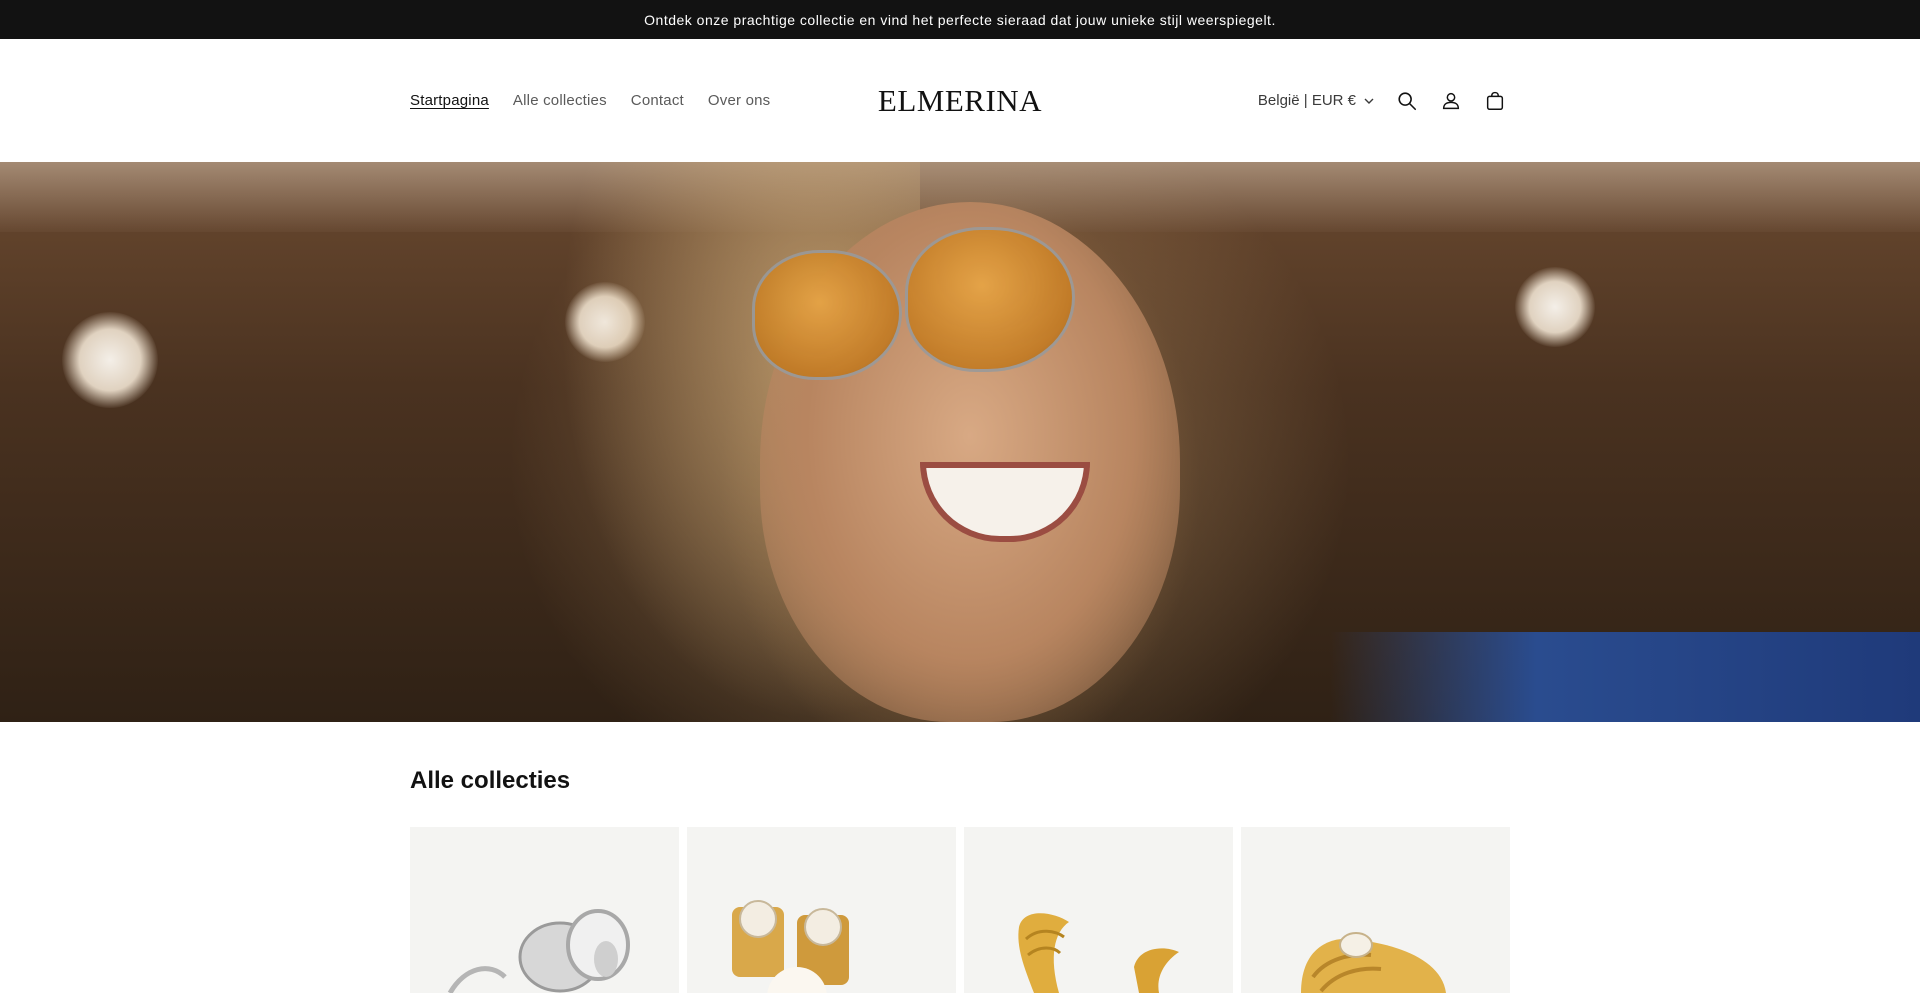  I want to click on nav-link-contact: Contact, so click(657, 100).